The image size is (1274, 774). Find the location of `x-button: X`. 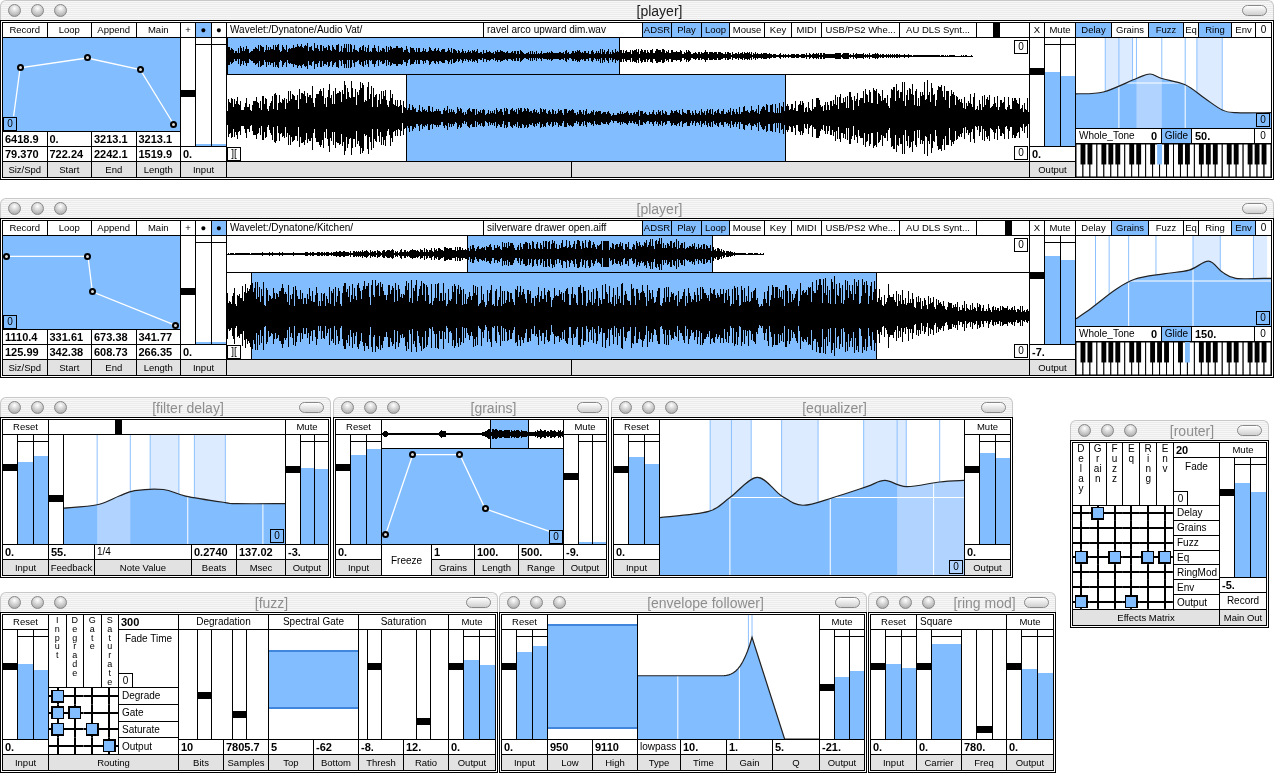

x-button: X is located at coordinates (1037, 30).